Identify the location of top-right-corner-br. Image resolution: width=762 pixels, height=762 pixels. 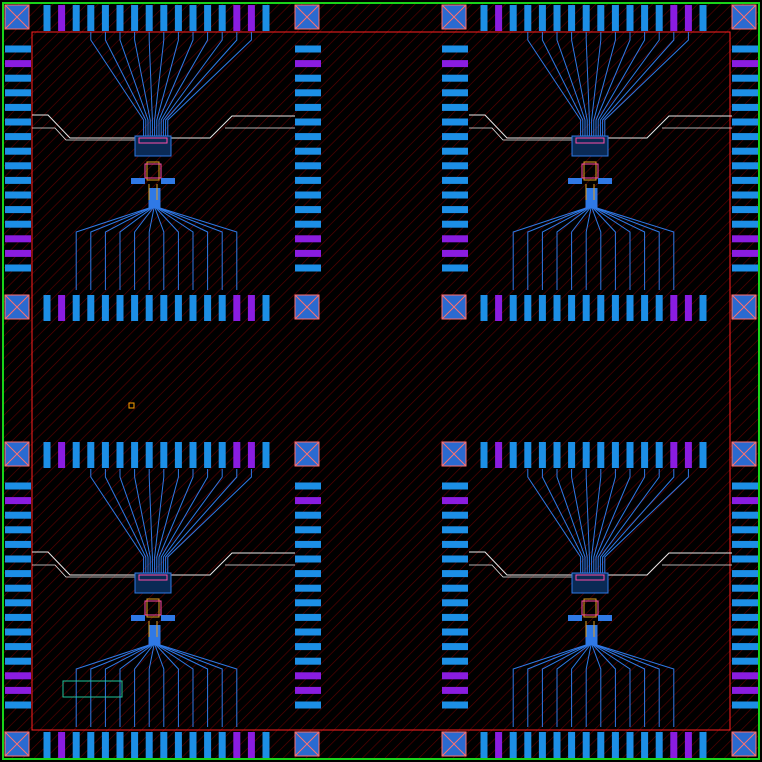
(744, 307).